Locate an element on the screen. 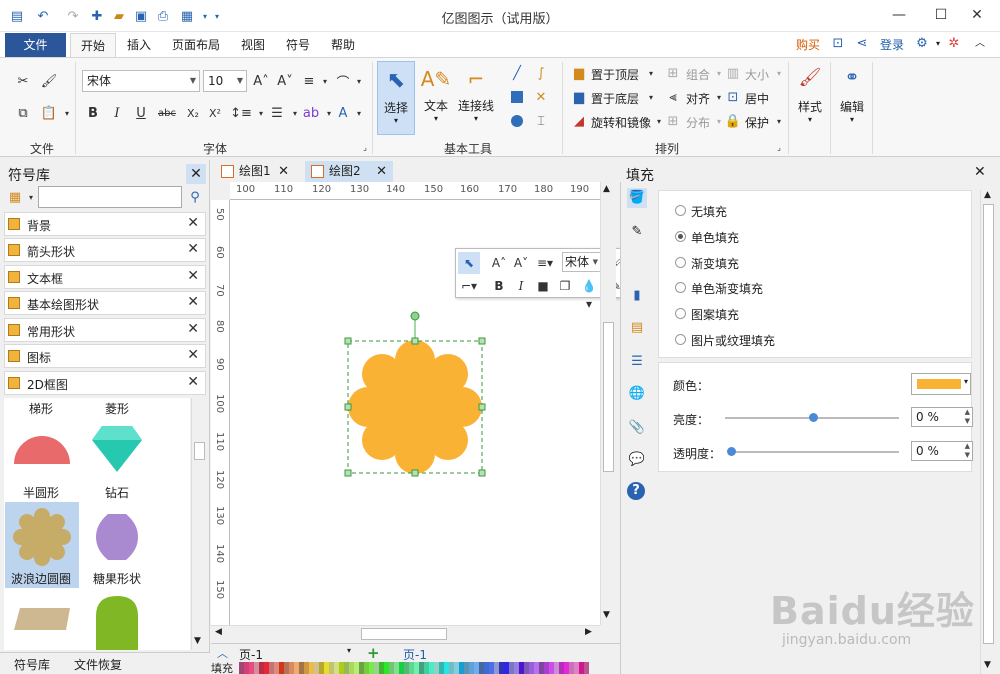  page-selector: 页-1 is located at coordinates (251, 654).